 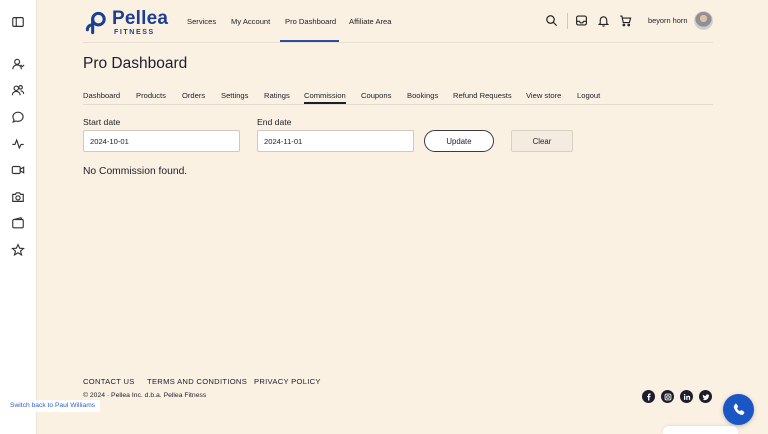 I want to click on video-icon, so click(x=18, y=170).